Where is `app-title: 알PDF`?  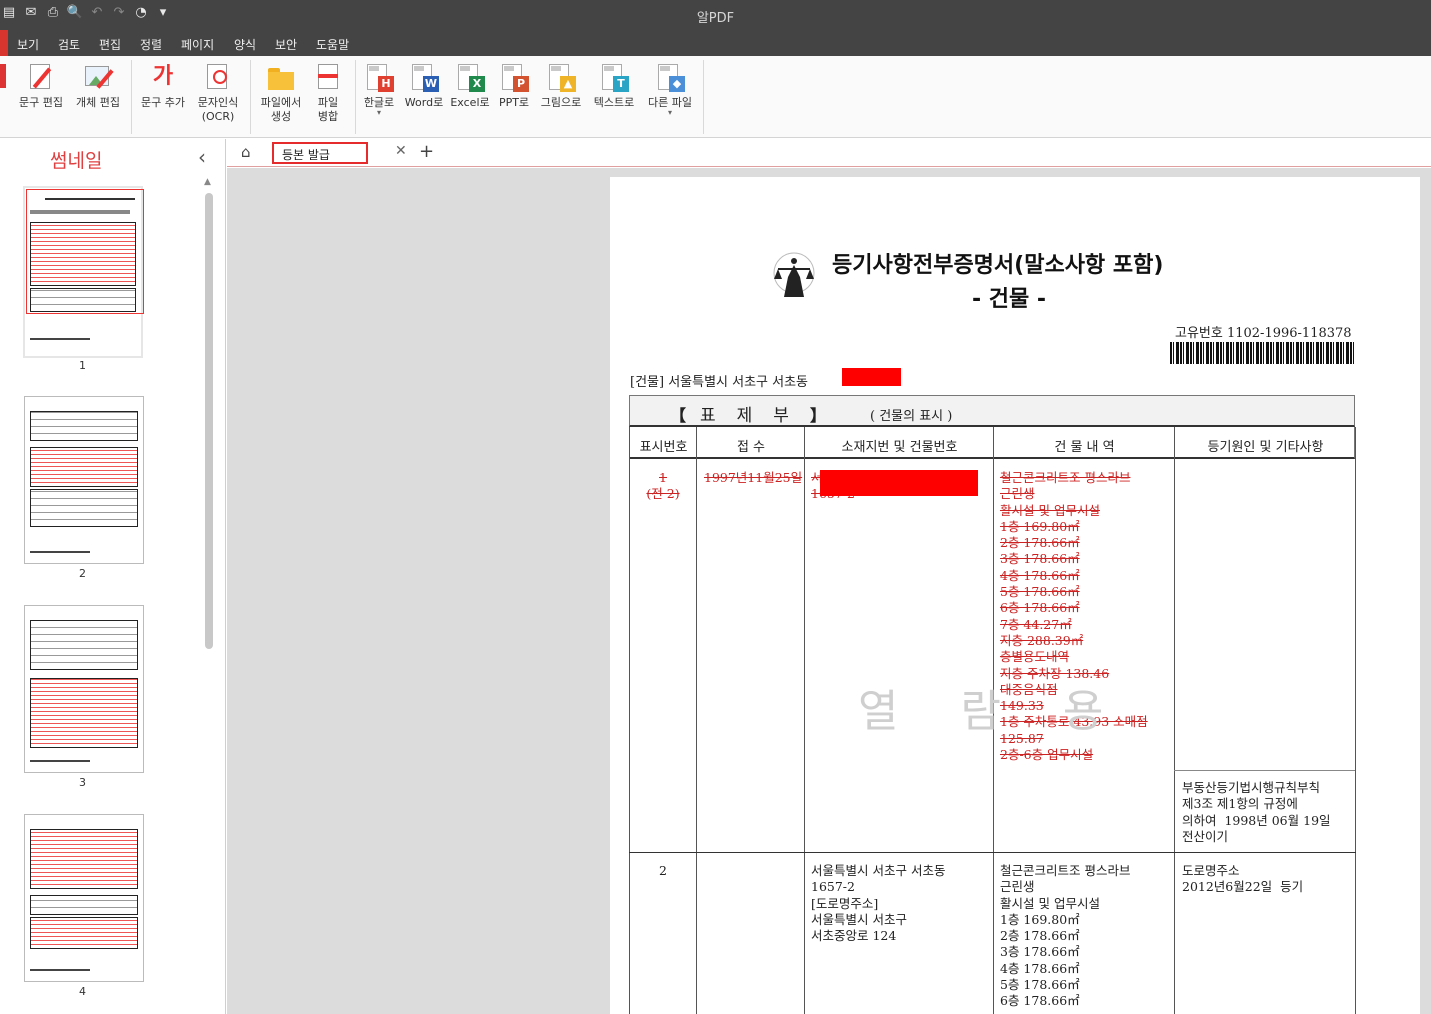
app-title: 알PDF is located at coordinates (715, 18).